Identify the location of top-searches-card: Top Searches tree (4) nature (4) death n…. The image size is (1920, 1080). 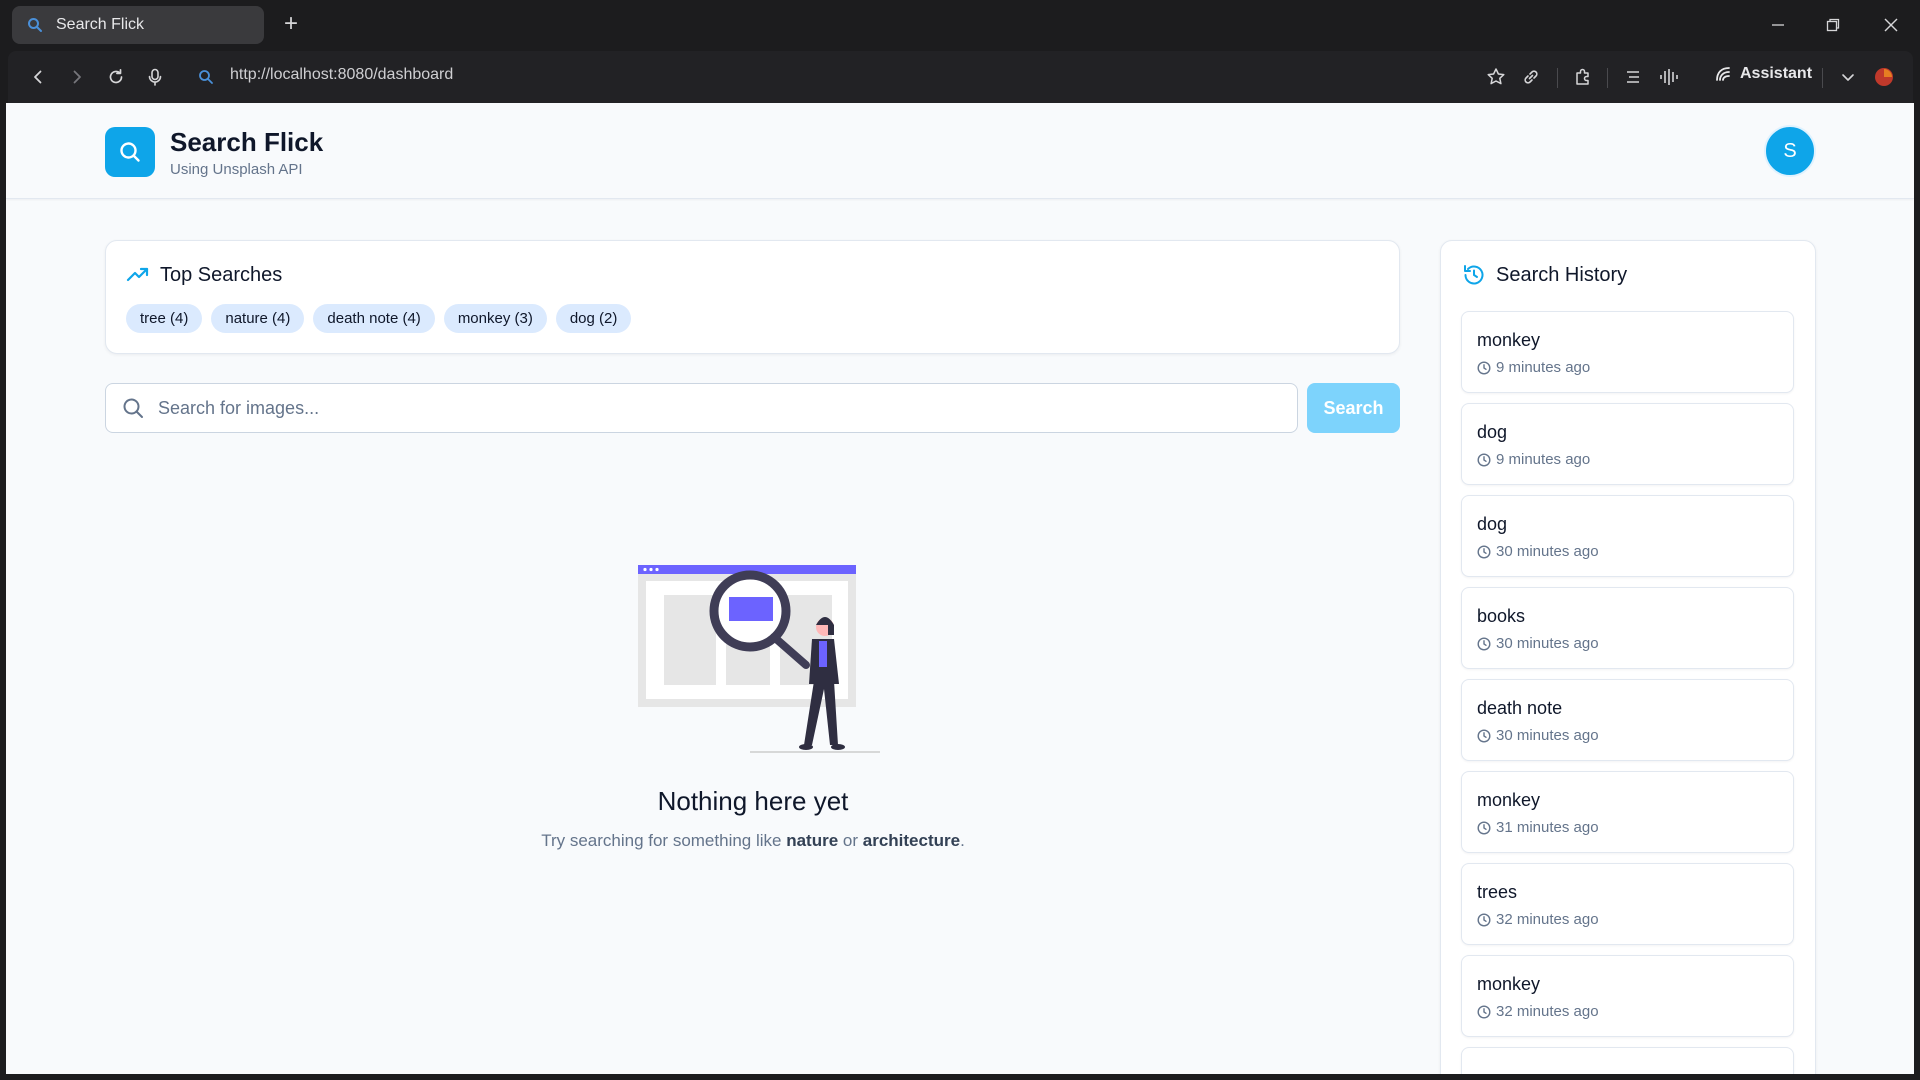
(752, 297).